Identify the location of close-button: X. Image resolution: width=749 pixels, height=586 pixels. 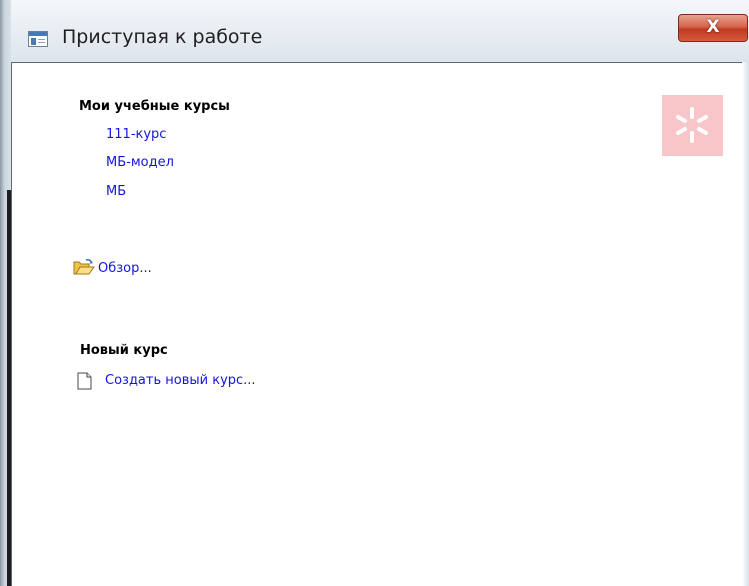
(713, 28).